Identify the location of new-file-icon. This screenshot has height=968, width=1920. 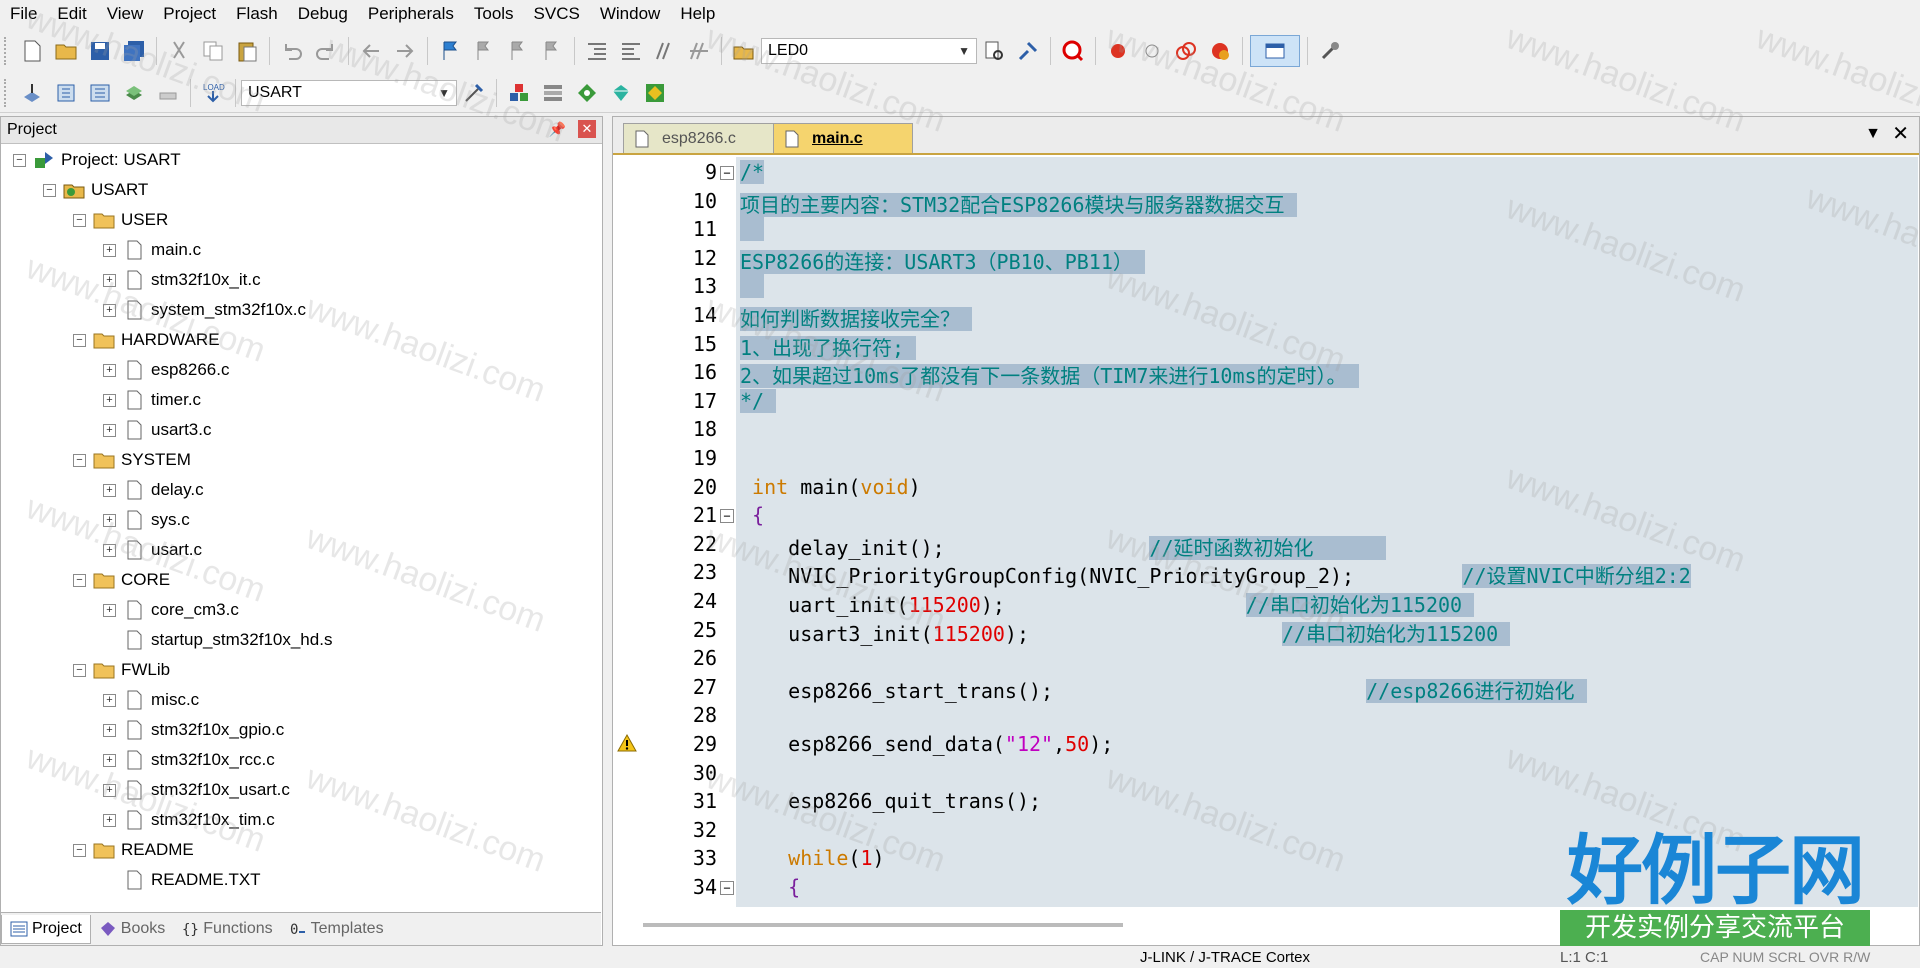
(32, 51).